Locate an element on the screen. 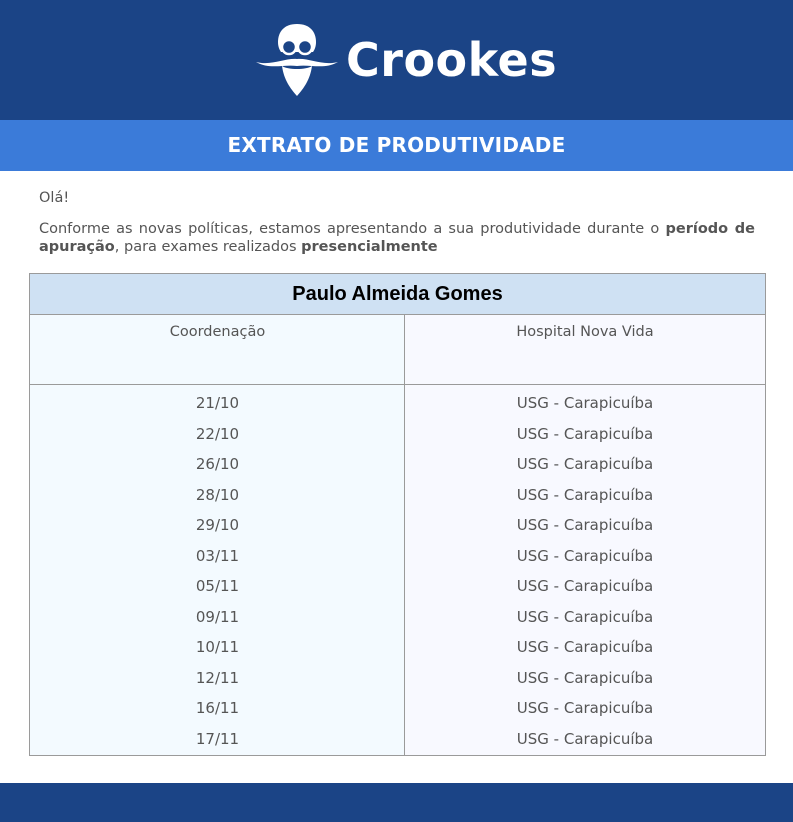 The height and width of the screenshot is (822, 793). brand-name: Crookes is located at coordinates (452, 60).